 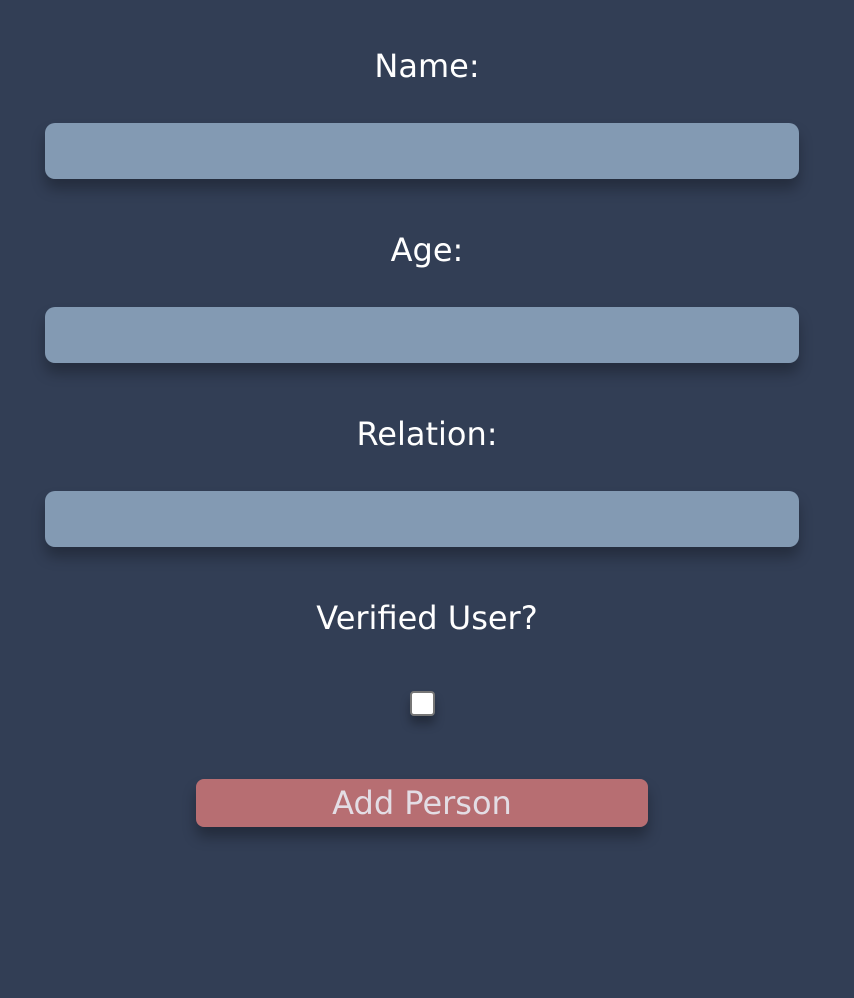 I want to click on name-label: Name:, so click(x=427, y=66).